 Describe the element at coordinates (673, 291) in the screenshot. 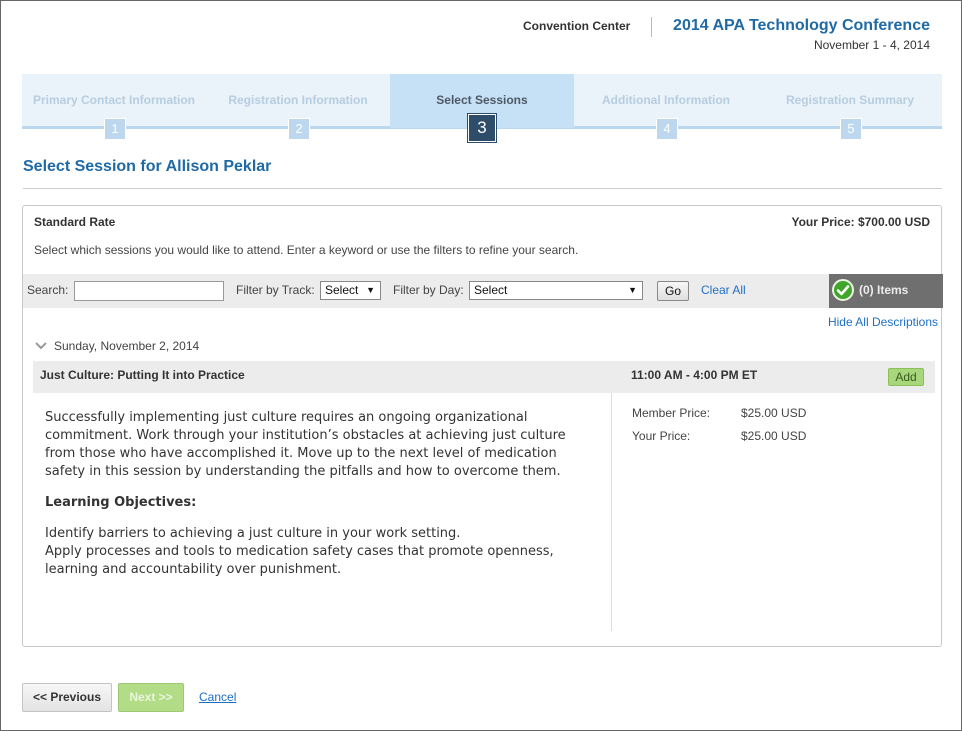

I see `go-button: Go` at that location.